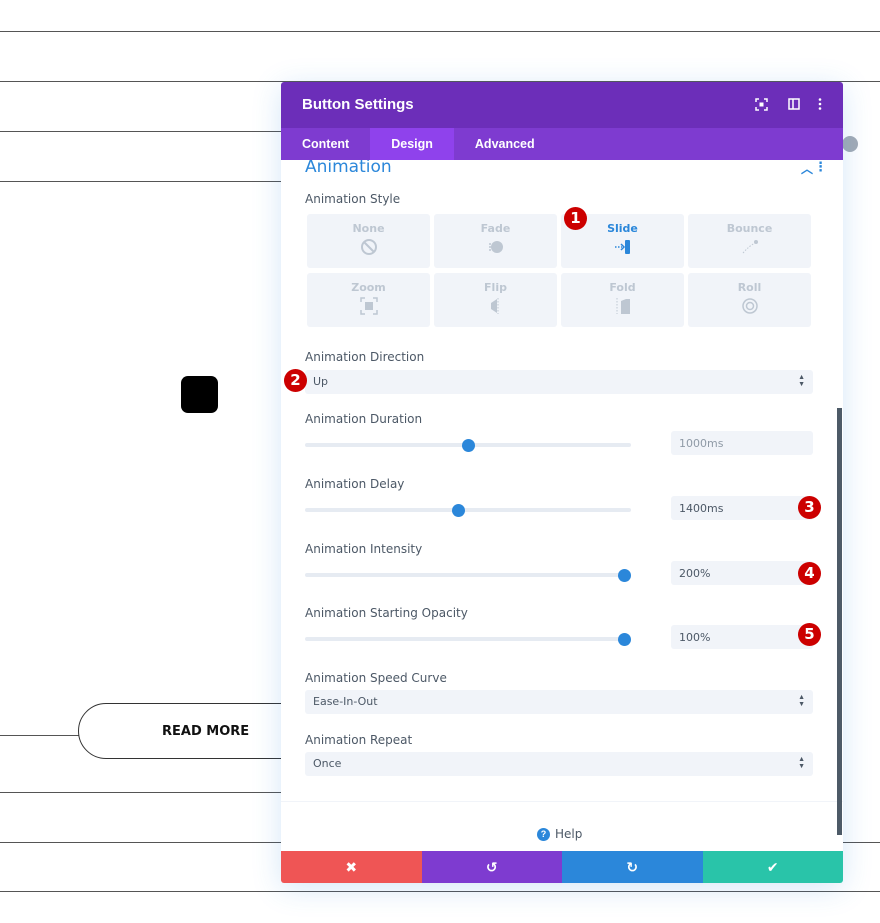 Image resolution: width=880 pixels, height=923 pixels. Describe the element at coordinates (850, 144) in the screenshot. I see `globe-icon` at that location.